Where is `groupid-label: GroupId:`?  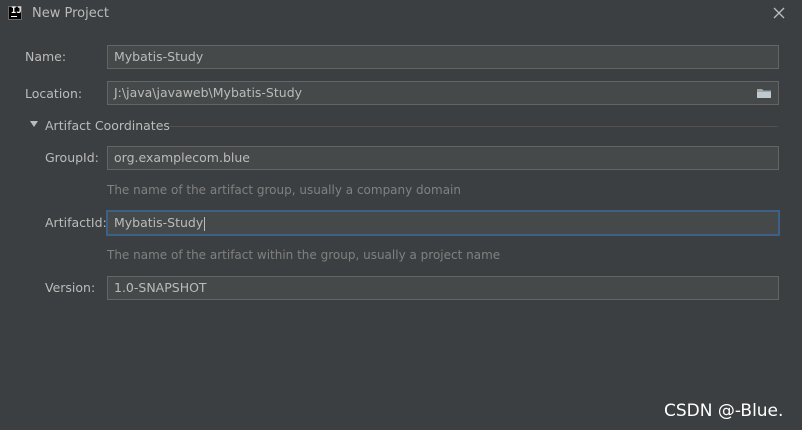
groupid-label: GroupId: is located at coordinates (72, 157).